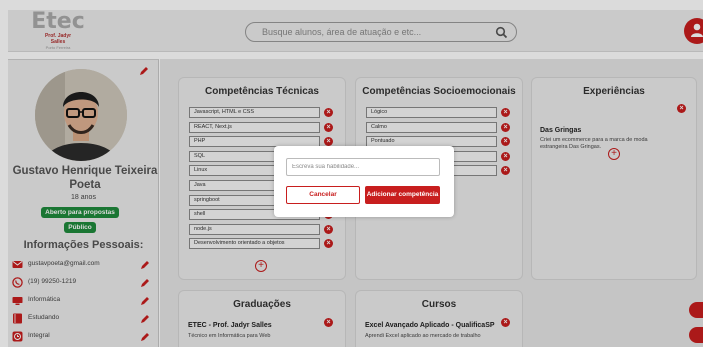 This screenshot has width=703, height=347. I want to click on add-skill-modal: Cancelar Adicionar competência, so click(364, 181).